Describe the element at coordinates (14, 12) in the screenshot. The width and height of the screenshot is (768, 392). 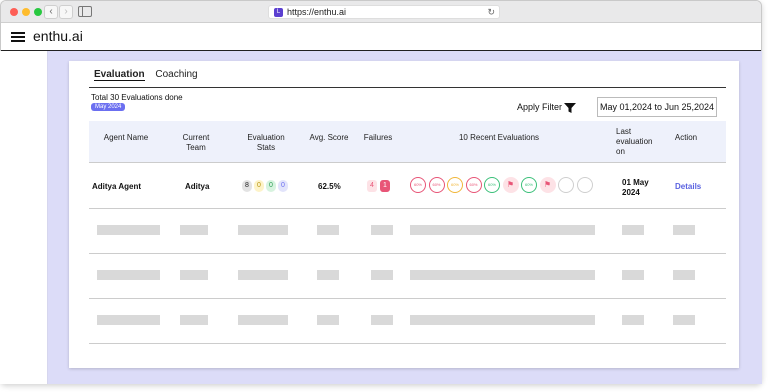
I see `close-window-icon` at that location.